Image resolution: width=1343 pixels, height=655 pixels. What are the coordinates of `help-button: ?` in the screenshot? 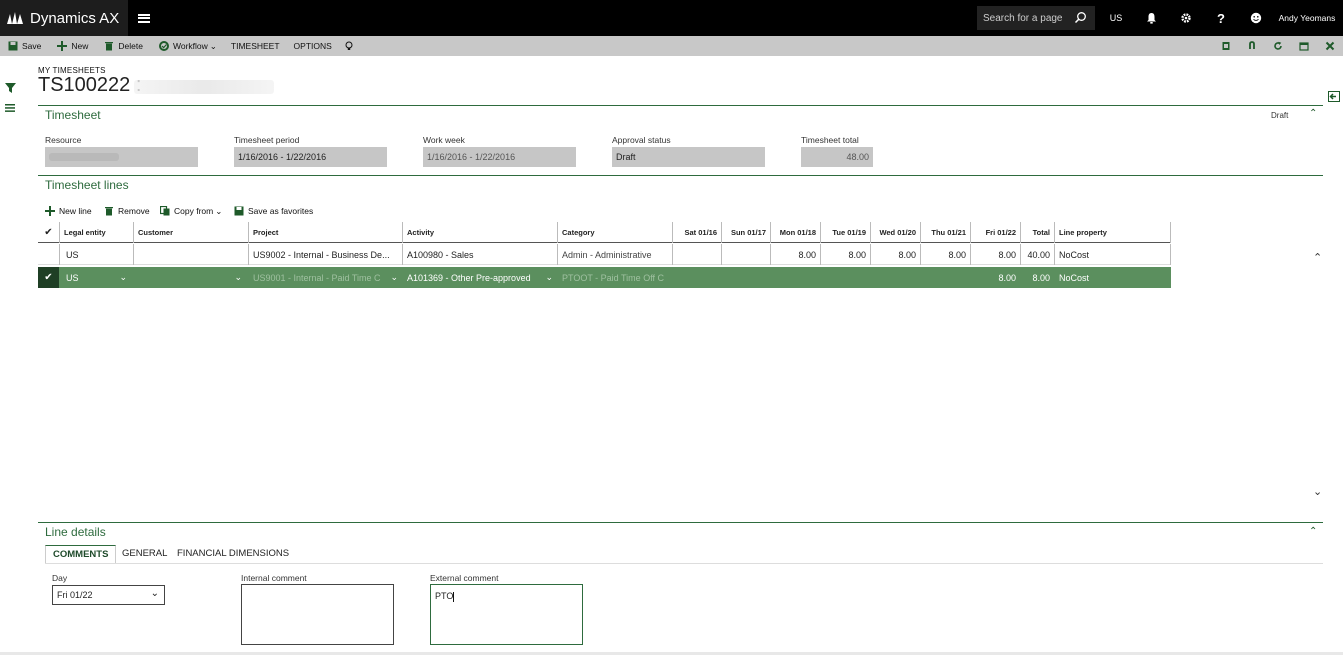 It's located at (1221, 18).